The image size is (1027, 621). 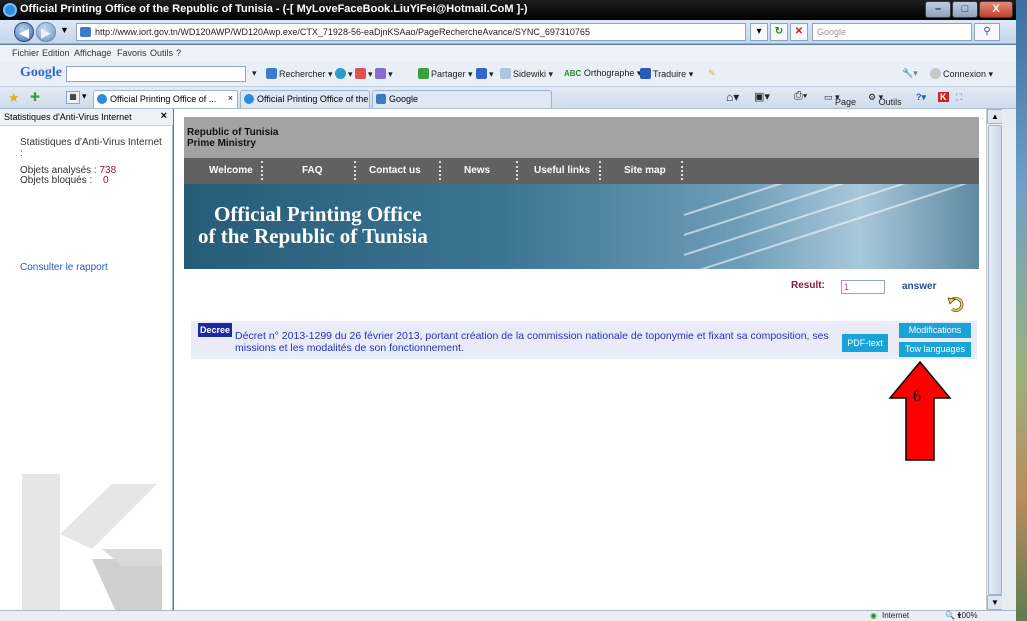 I want to click on ie-tab-icon, so click(x=249, y=99).